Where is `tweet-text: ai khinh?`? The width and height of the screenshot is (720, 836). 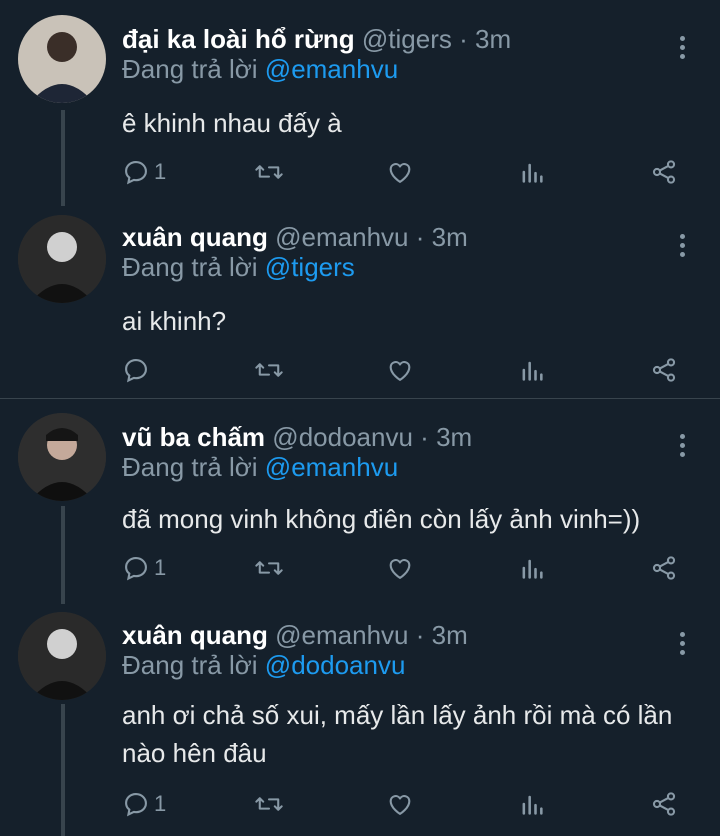 tweet-text: ai khinh? is located at coordinates (174, 321).